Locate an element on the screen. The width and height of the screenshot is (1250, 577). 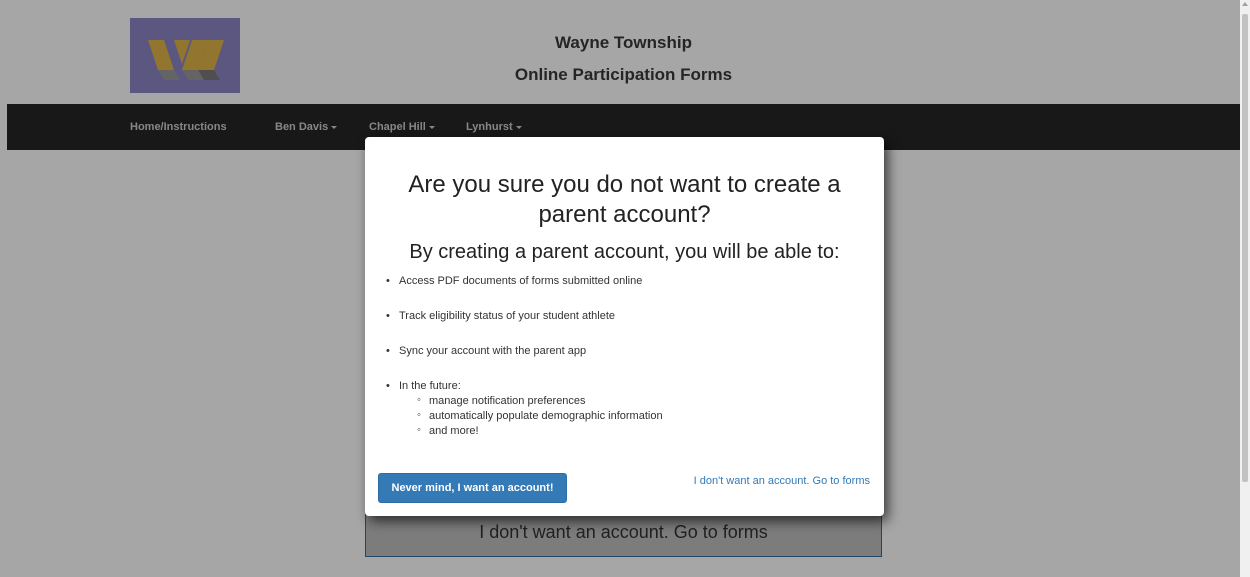
vertical-scrollbar is located at coordinates (1245, 288).